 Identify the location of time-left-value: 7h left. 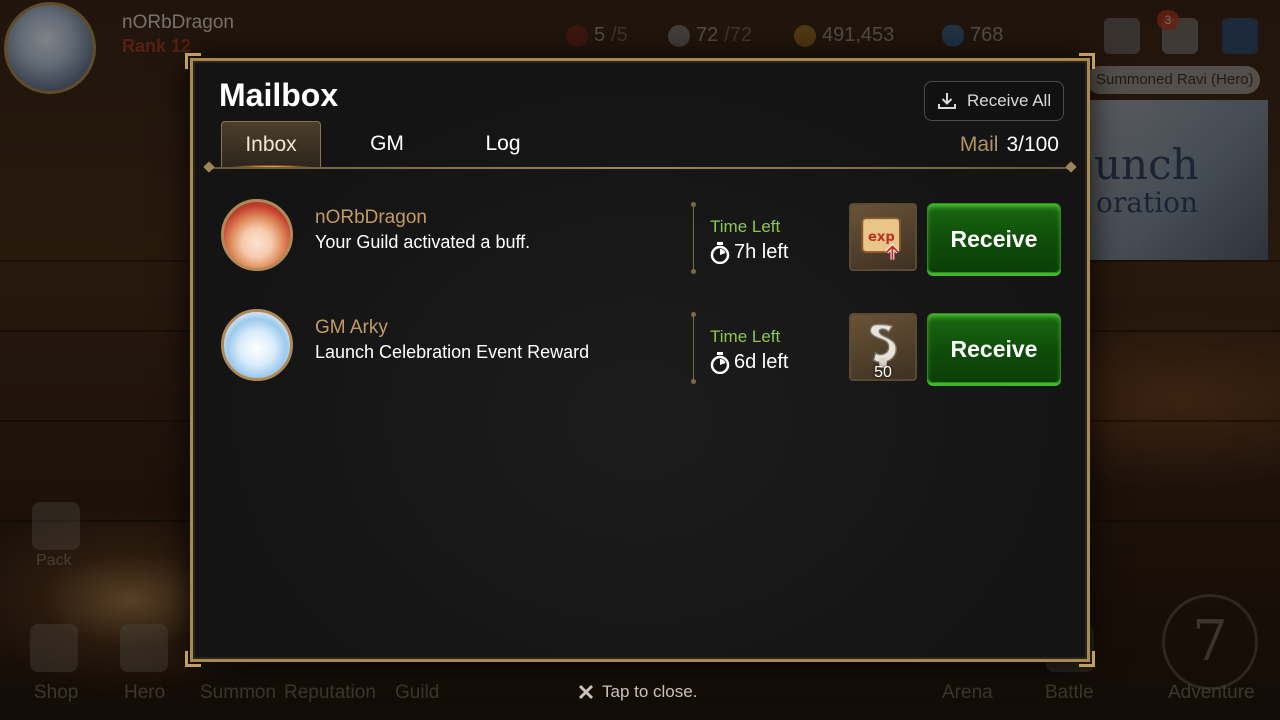
(749, 252).